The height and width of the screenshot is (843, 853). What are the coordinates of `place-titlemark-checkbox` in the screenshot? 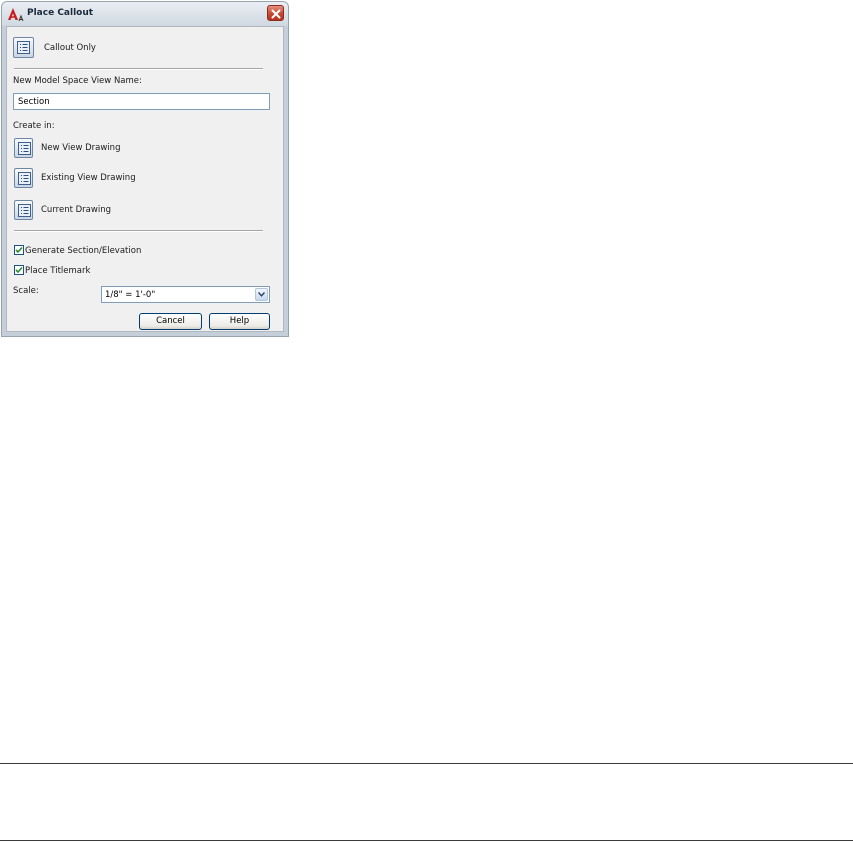 It's located at (19, 270).